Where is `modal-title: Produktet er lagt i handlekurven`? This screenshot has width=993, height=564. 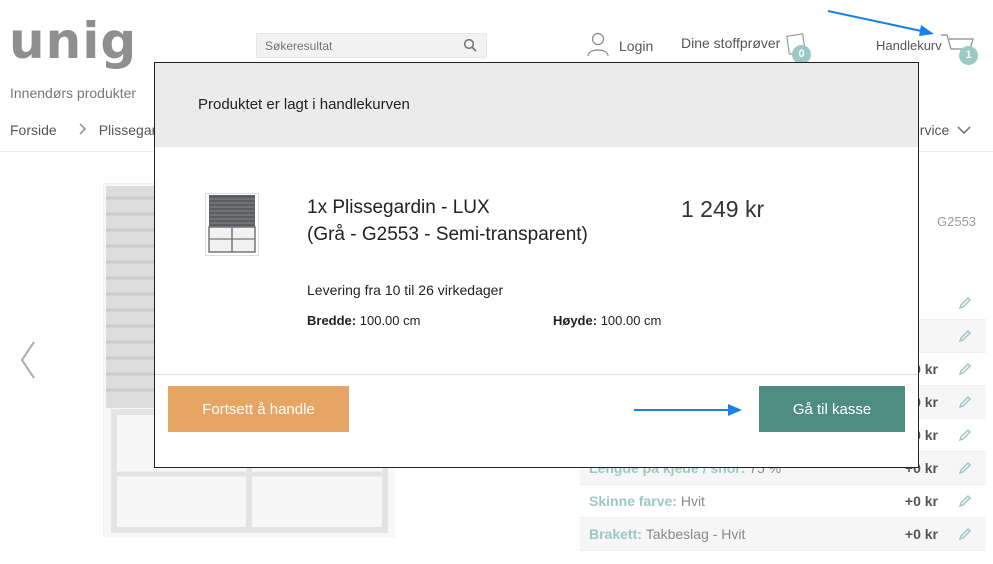 modal-title: Produktet er lagt i handlekurven is located at coordinates (304, 104).